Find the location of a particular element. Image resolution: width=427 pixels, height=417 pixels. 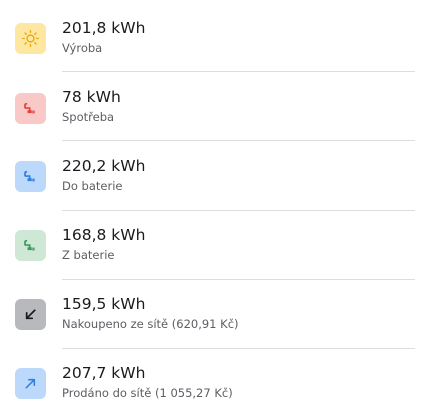

from-battery-icon-box is located at coordinates (30, 245).